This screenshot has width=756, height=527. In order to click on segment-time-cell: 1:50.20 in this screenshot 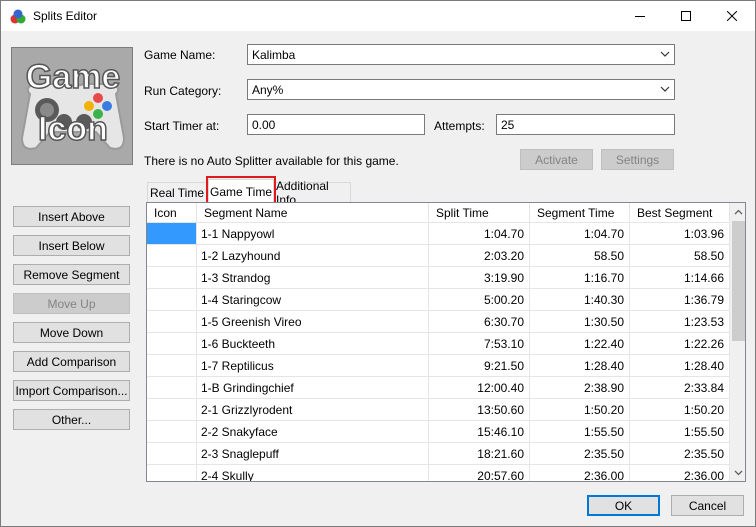, I will do `click(580, 410)`.